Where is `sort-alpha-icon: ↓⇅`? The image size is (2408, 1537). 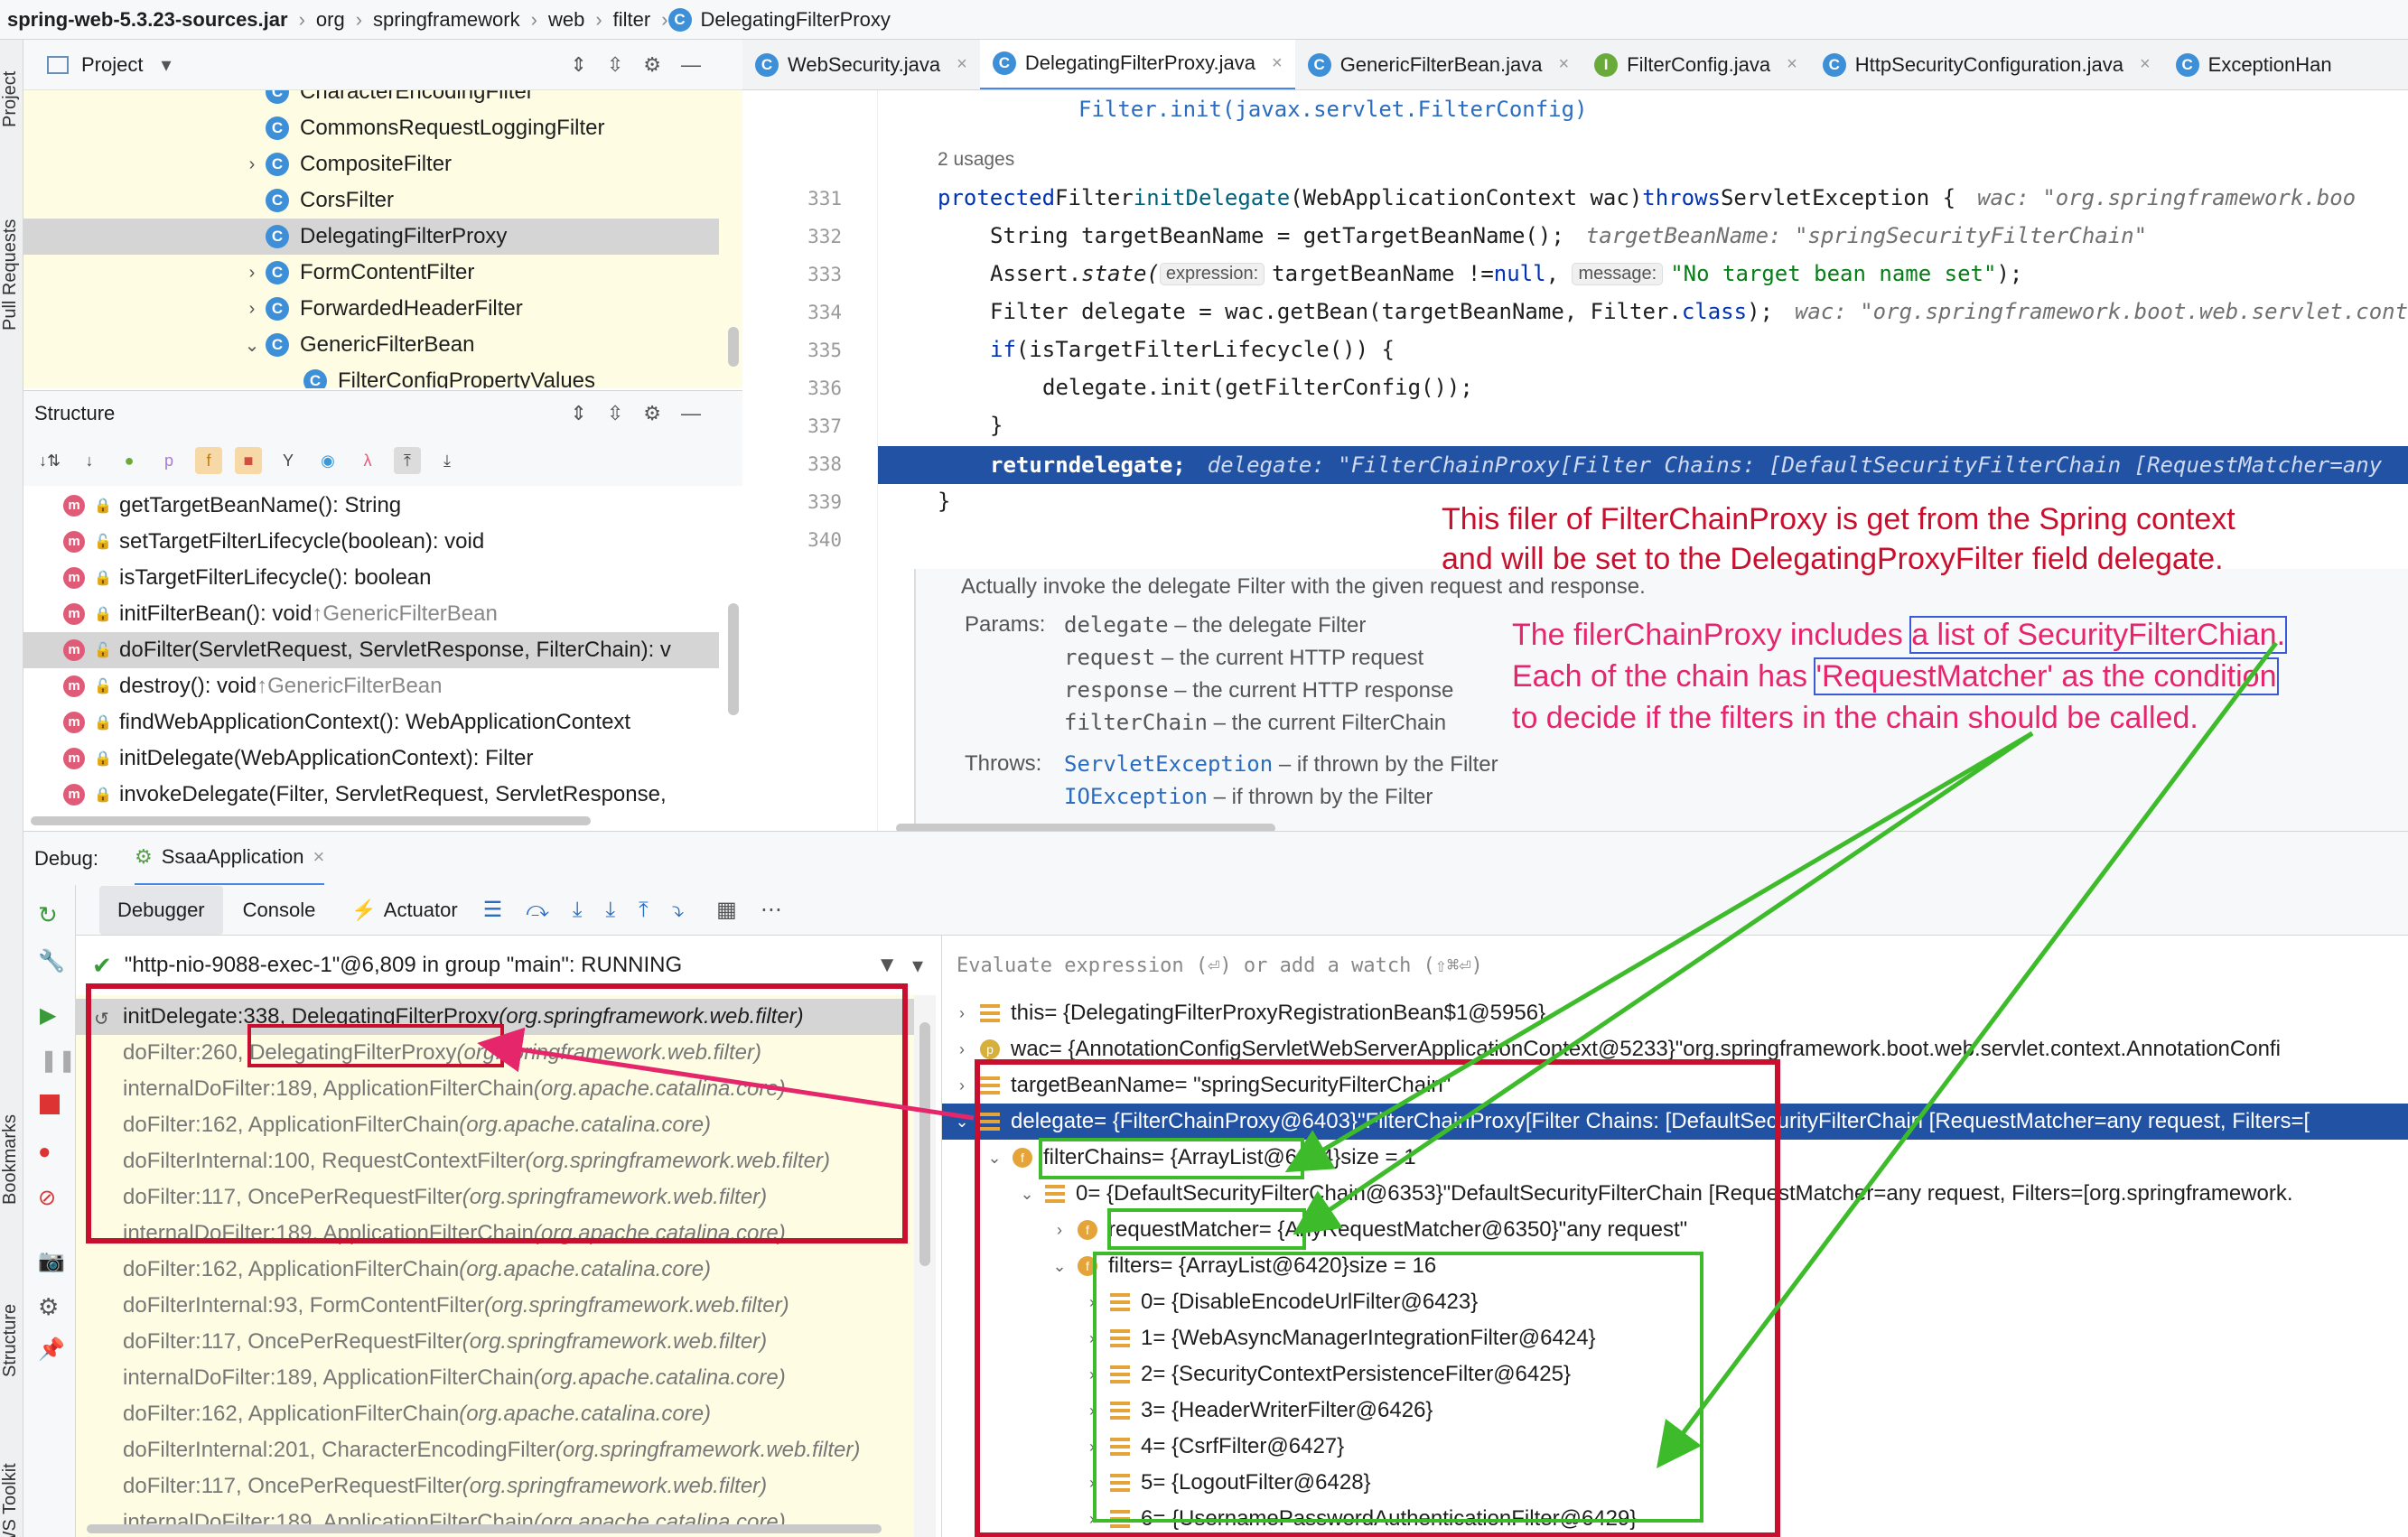 sort-alpha-icon: ↓⇅ is located at coordinates (49, 460).